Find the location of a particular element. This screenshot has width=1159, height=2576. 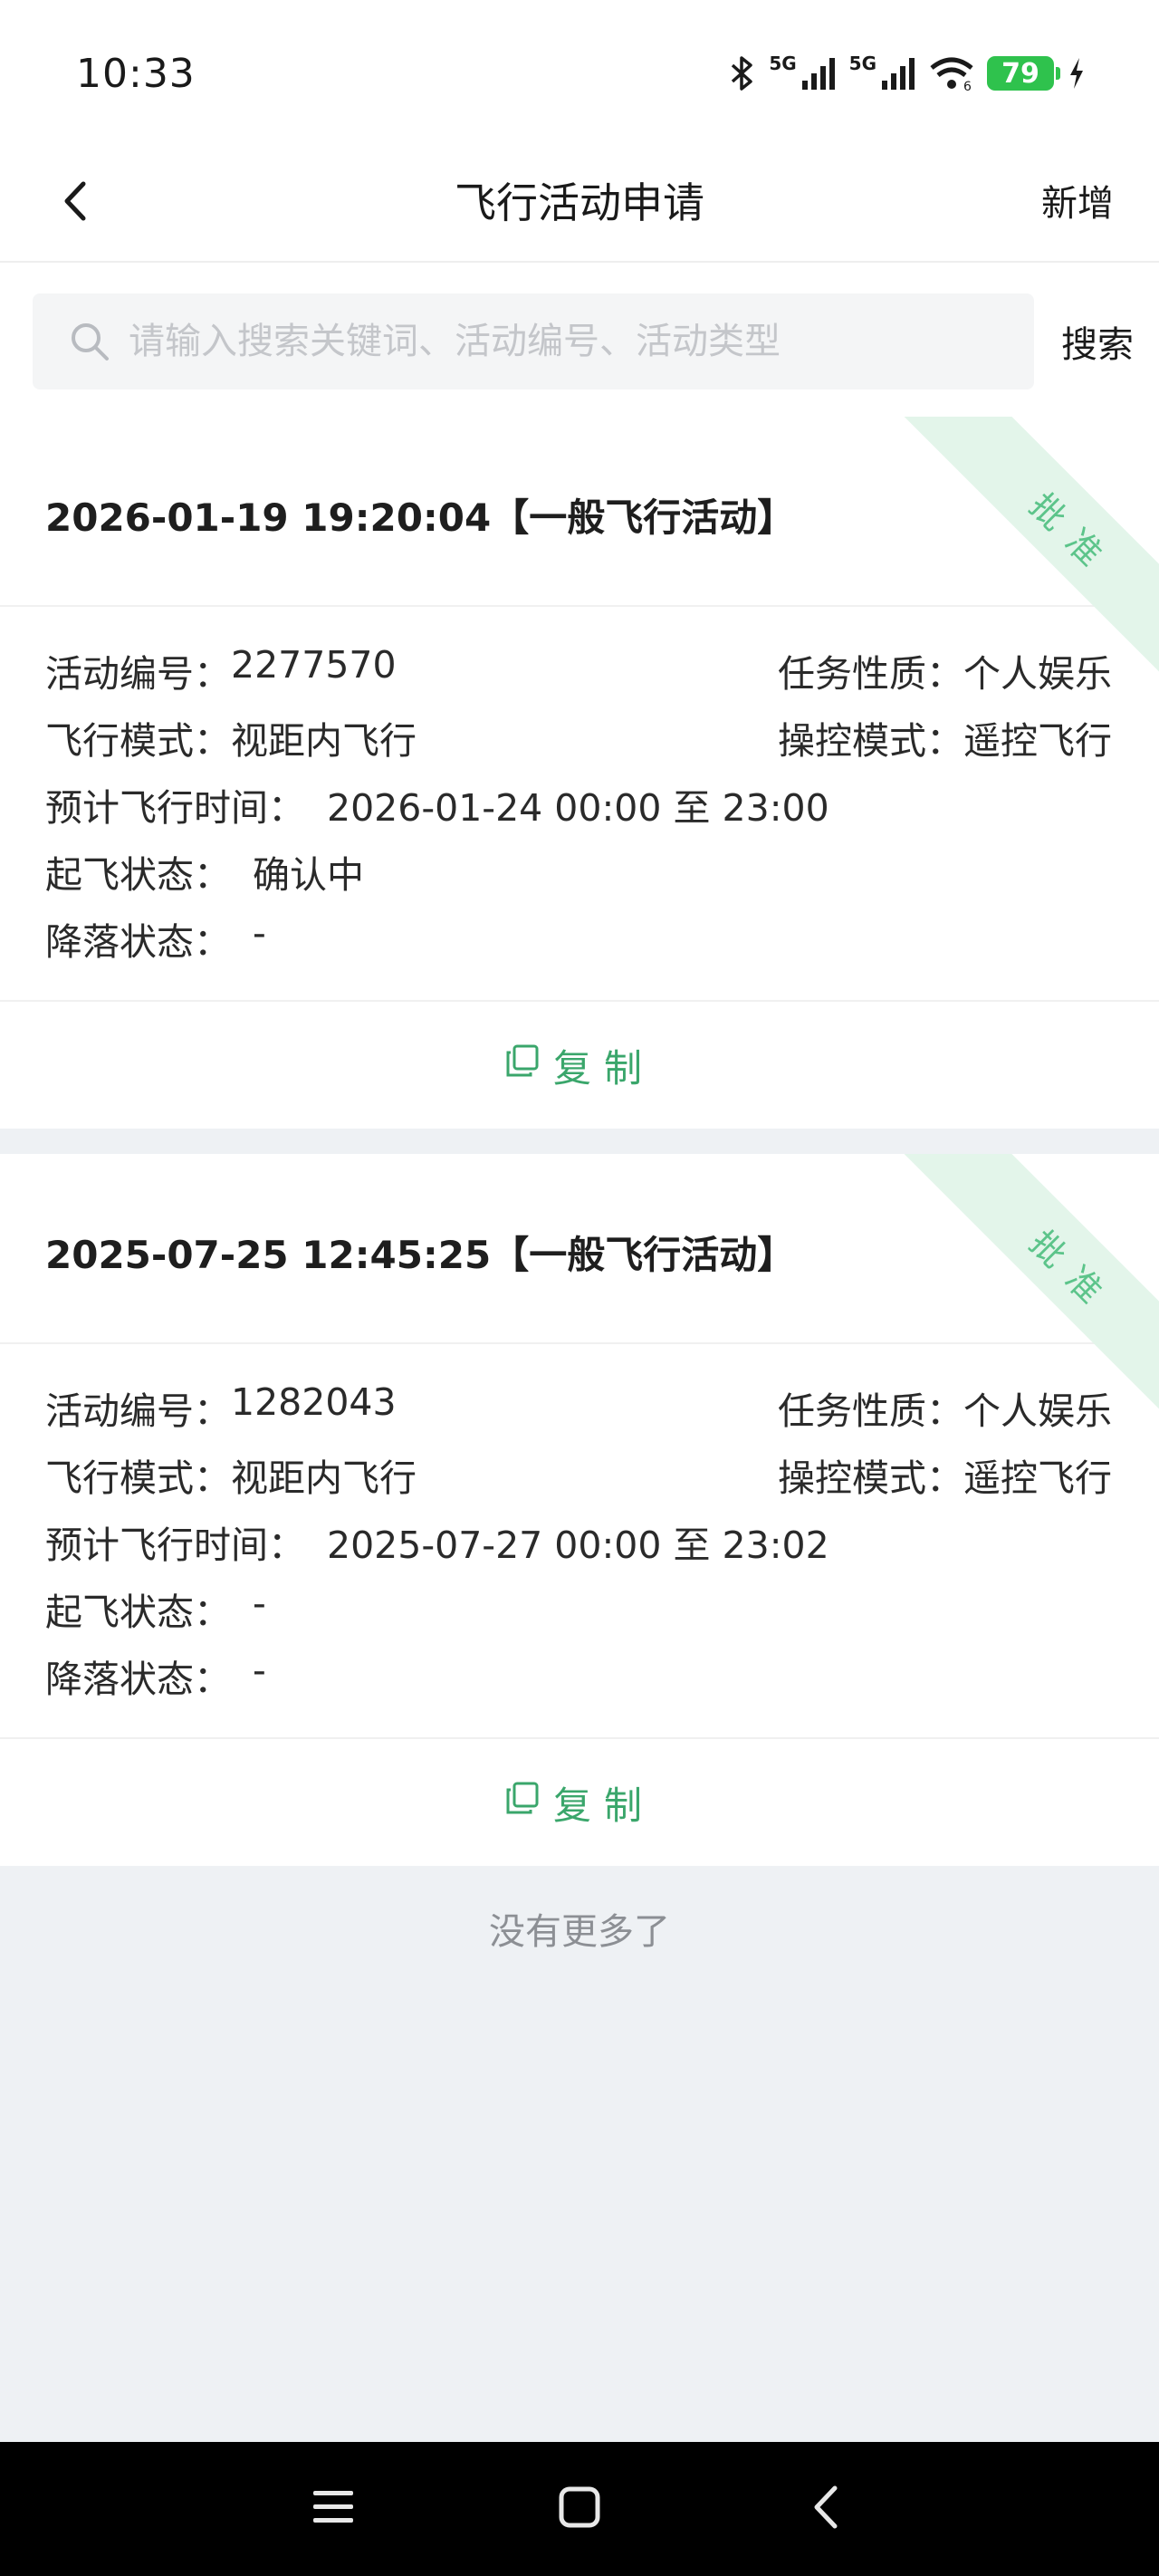

menu-icon is located at coordinates (333, 2509).